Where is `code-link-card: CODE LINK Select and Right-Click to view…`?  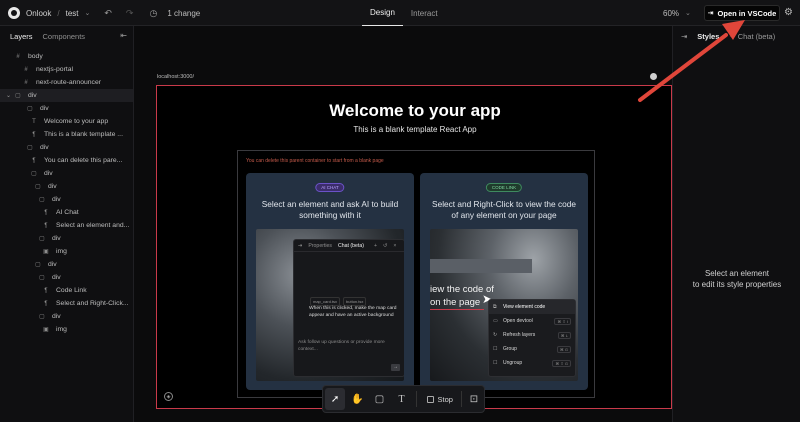 code-link-card: CODE LINK Select and Right-Click to view… is located at coordinates (504, 281).